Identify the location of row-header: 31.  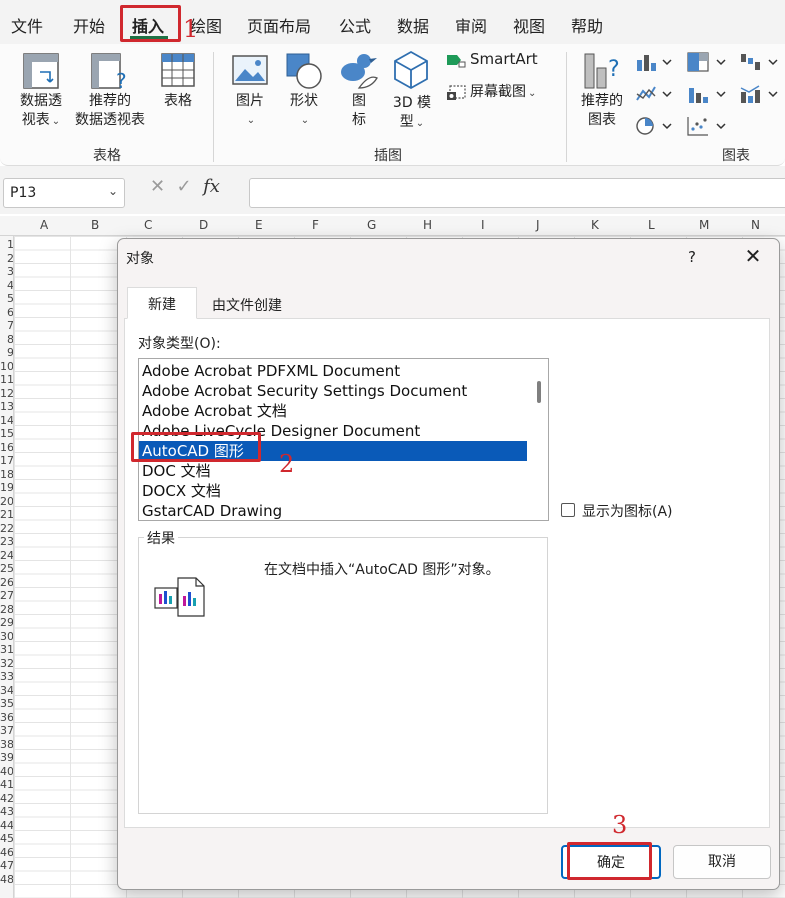
(6, 649).